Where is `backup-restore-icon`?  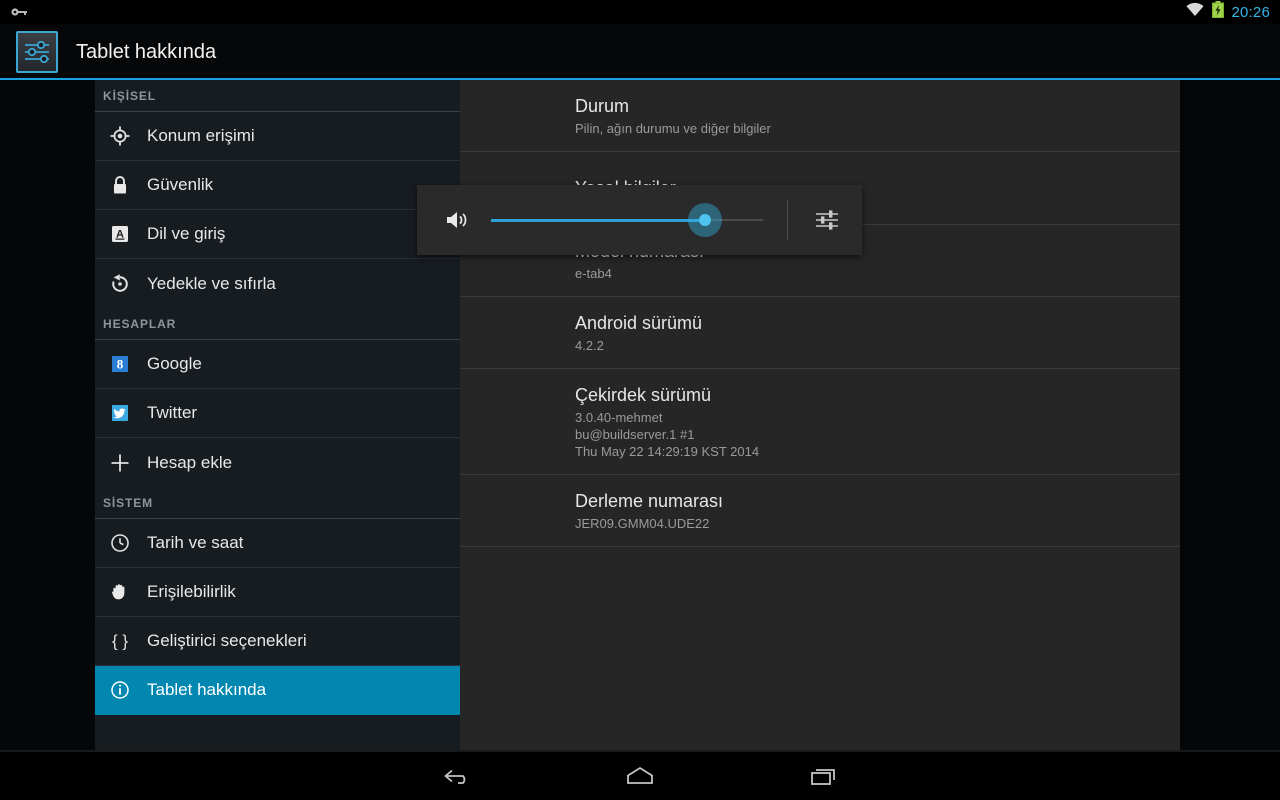 backup-restore-icon is located at coordinates (120, 283).